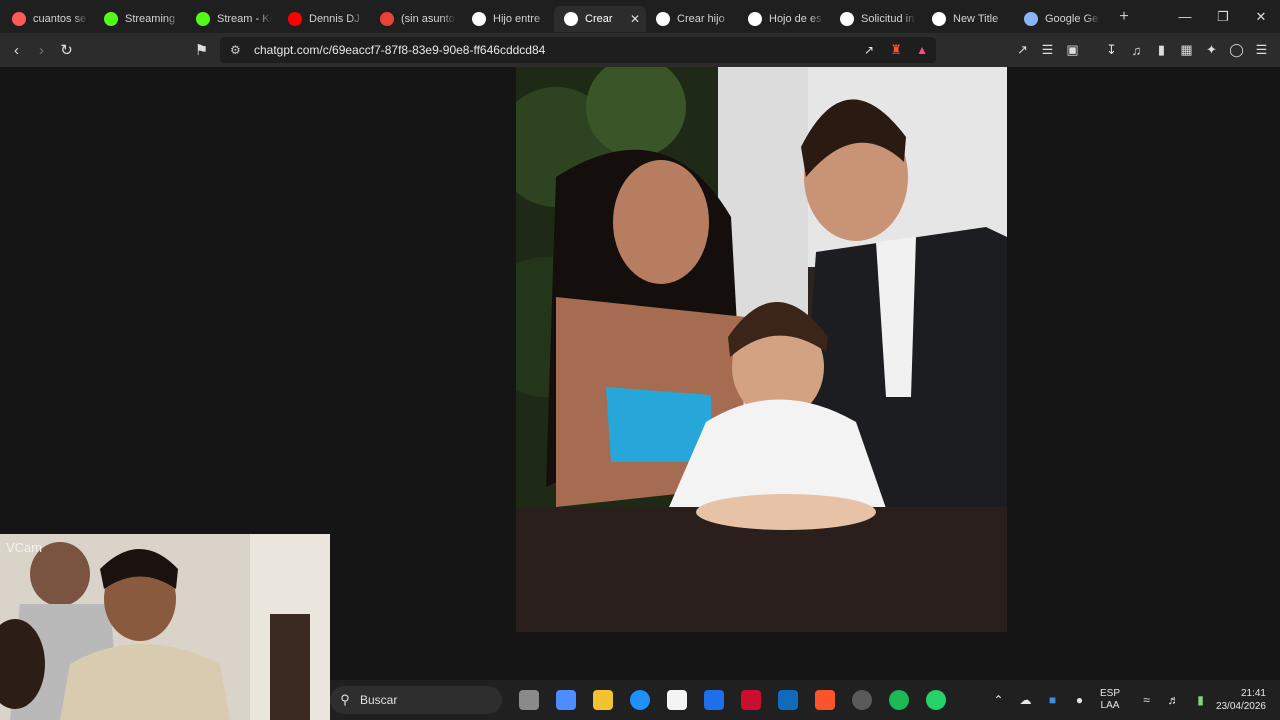 The image size is (1280, 720). Describe the element at coordinates (896, 50) in the screenshot. I see `brave-shields-icon: ♜` at that location.